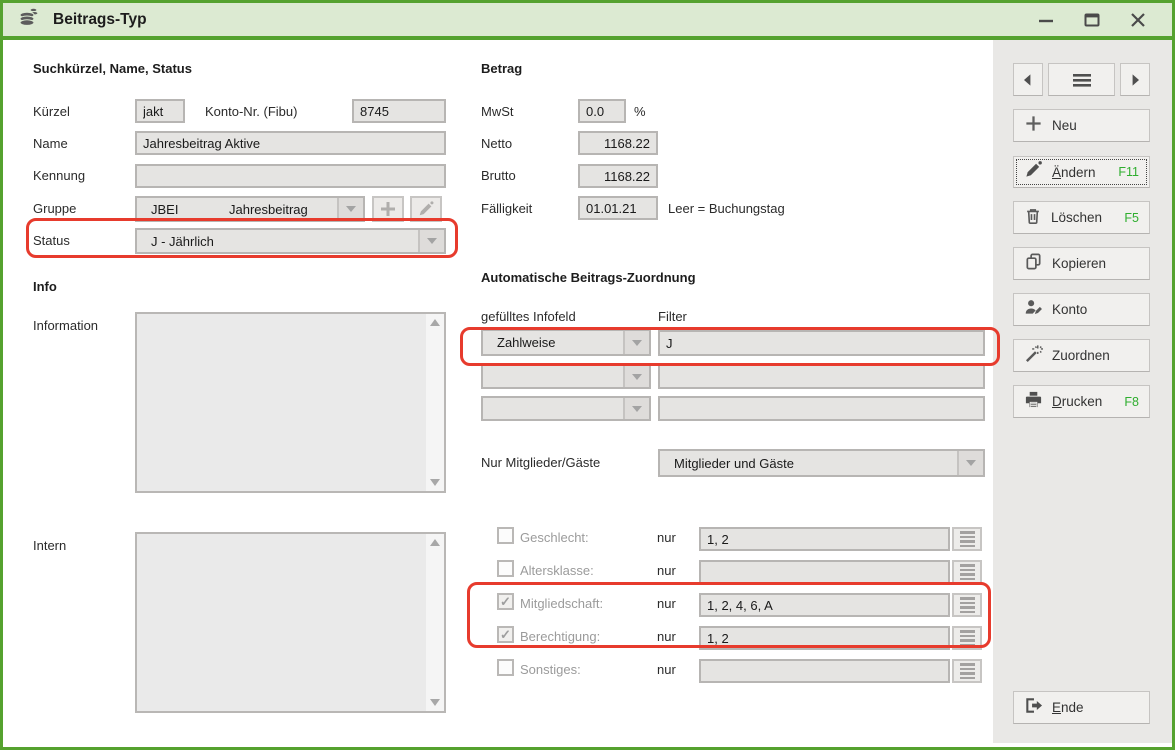  I want to click on intern-textarea, so click(290, 622).